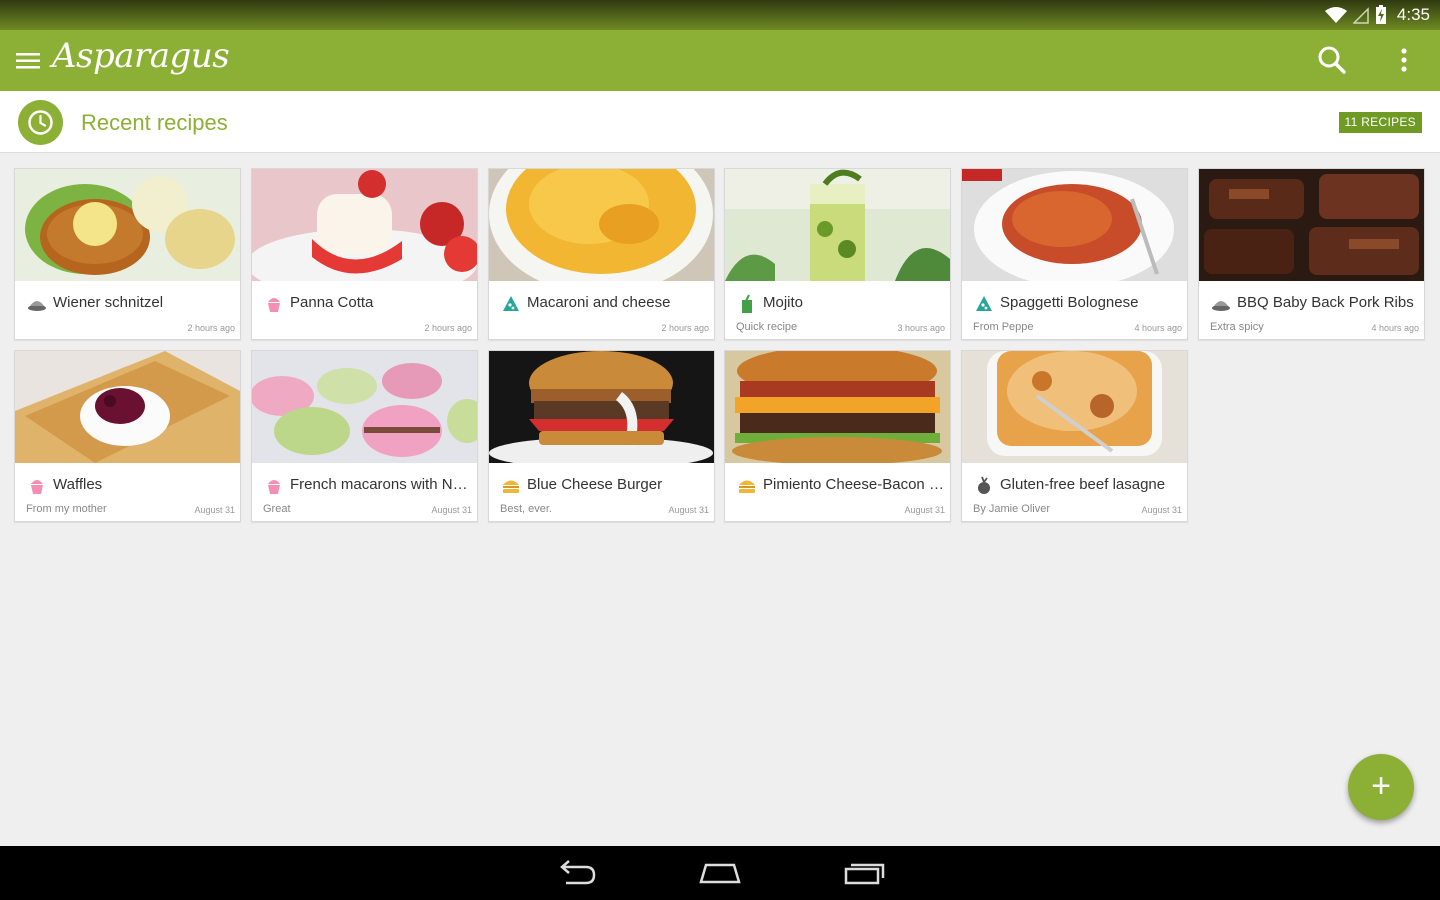 This screenshot has height=900, width=1440. Describe the element at coordinates (1012, 509) in the screenshot. I see `recipe-subtitle: By Jamie Oliver` at that location.